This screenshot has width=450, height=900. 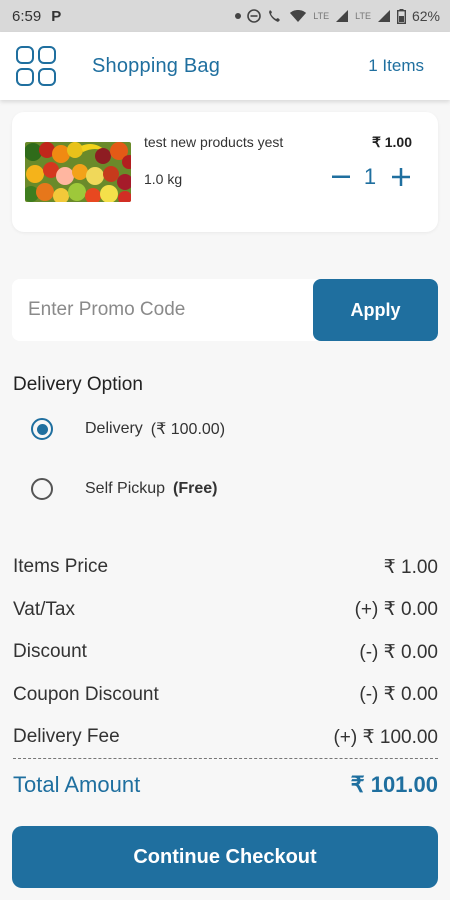 What do you see at coordinates (321, 16) in the screenshot?
I see `network-type-1: LTE` at bounding box center [321, 16].